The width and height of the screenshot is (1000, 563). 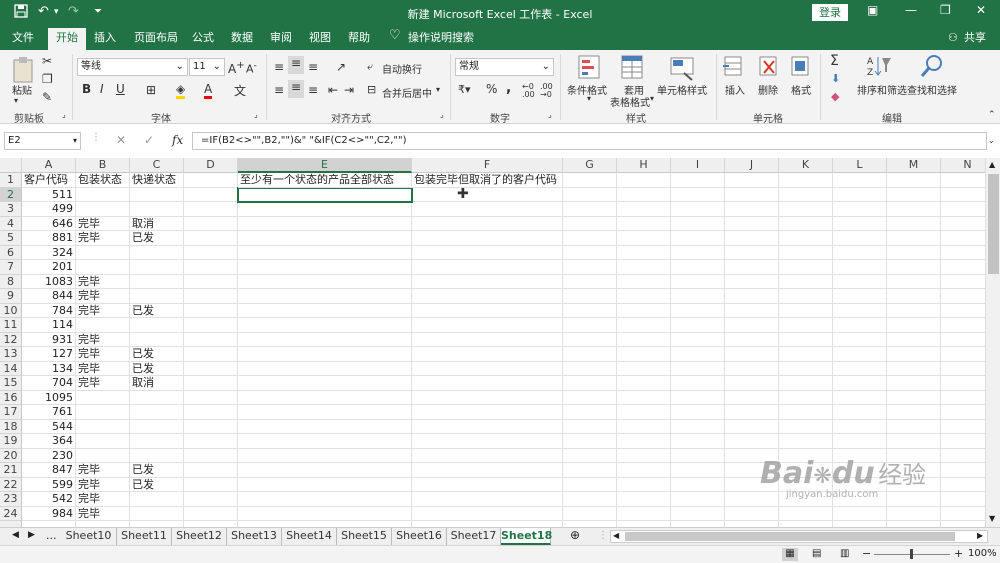 What do you see at coordinates (992, 343) in the screenshot?
I see `vertical-scrollbar: ▲ ▼` at bounding box center [992, 343].